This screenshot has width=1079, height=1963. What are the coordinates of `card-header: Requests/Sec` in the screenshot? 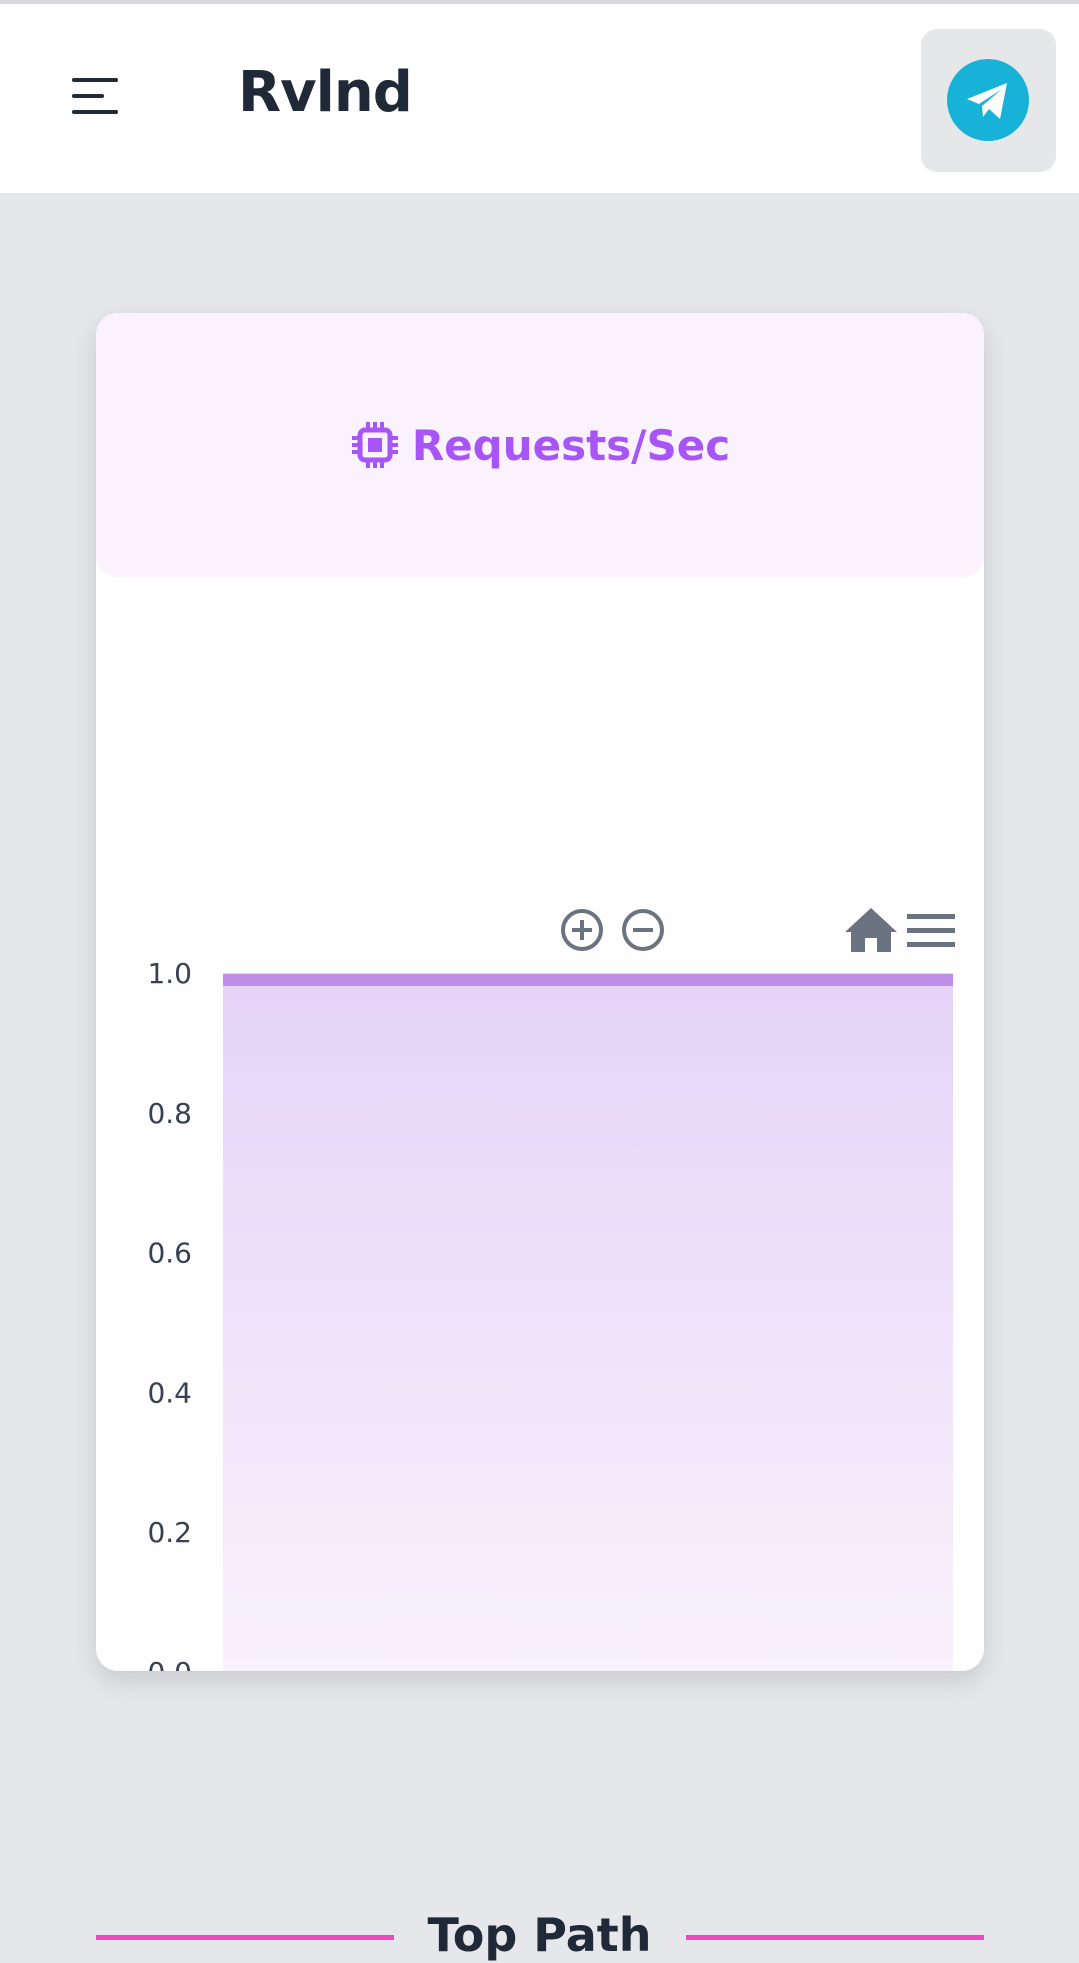 It's located at (540, 445).